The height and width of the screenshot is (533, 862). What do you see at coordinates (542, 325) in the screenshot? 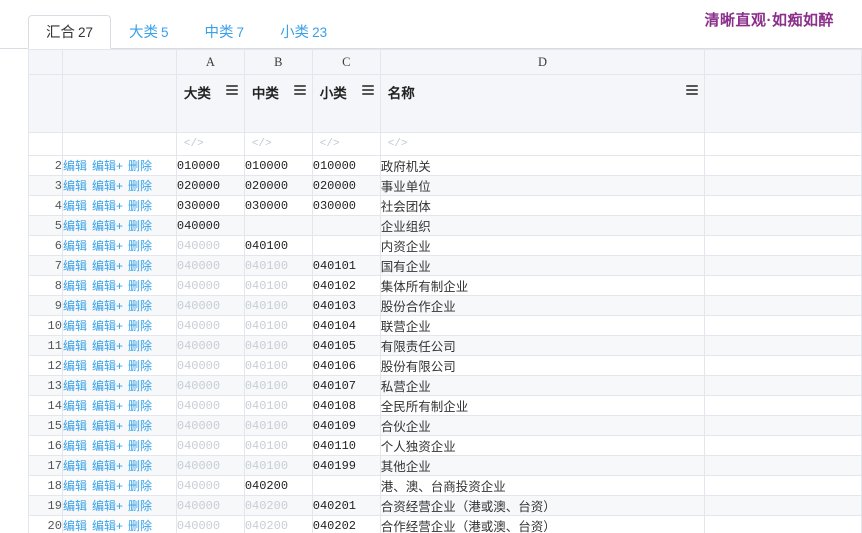
I see `cell-mingcheng: 联营企业` at bounding box center [542, 325].